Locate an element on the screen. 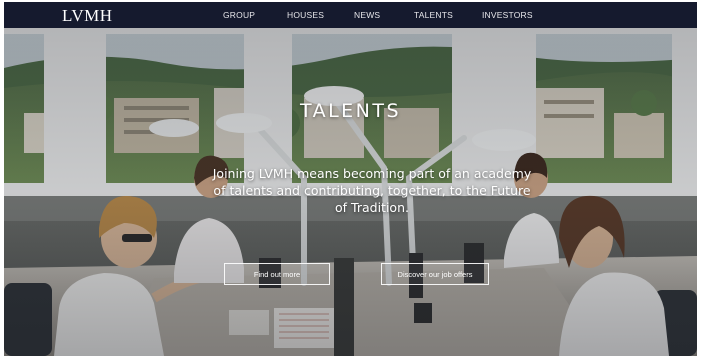 This screenshot has height=356, width=701. main-nav: GROUP HOUSES NEWS TALENTS INVESTORS is located at coordinates (350, 15).